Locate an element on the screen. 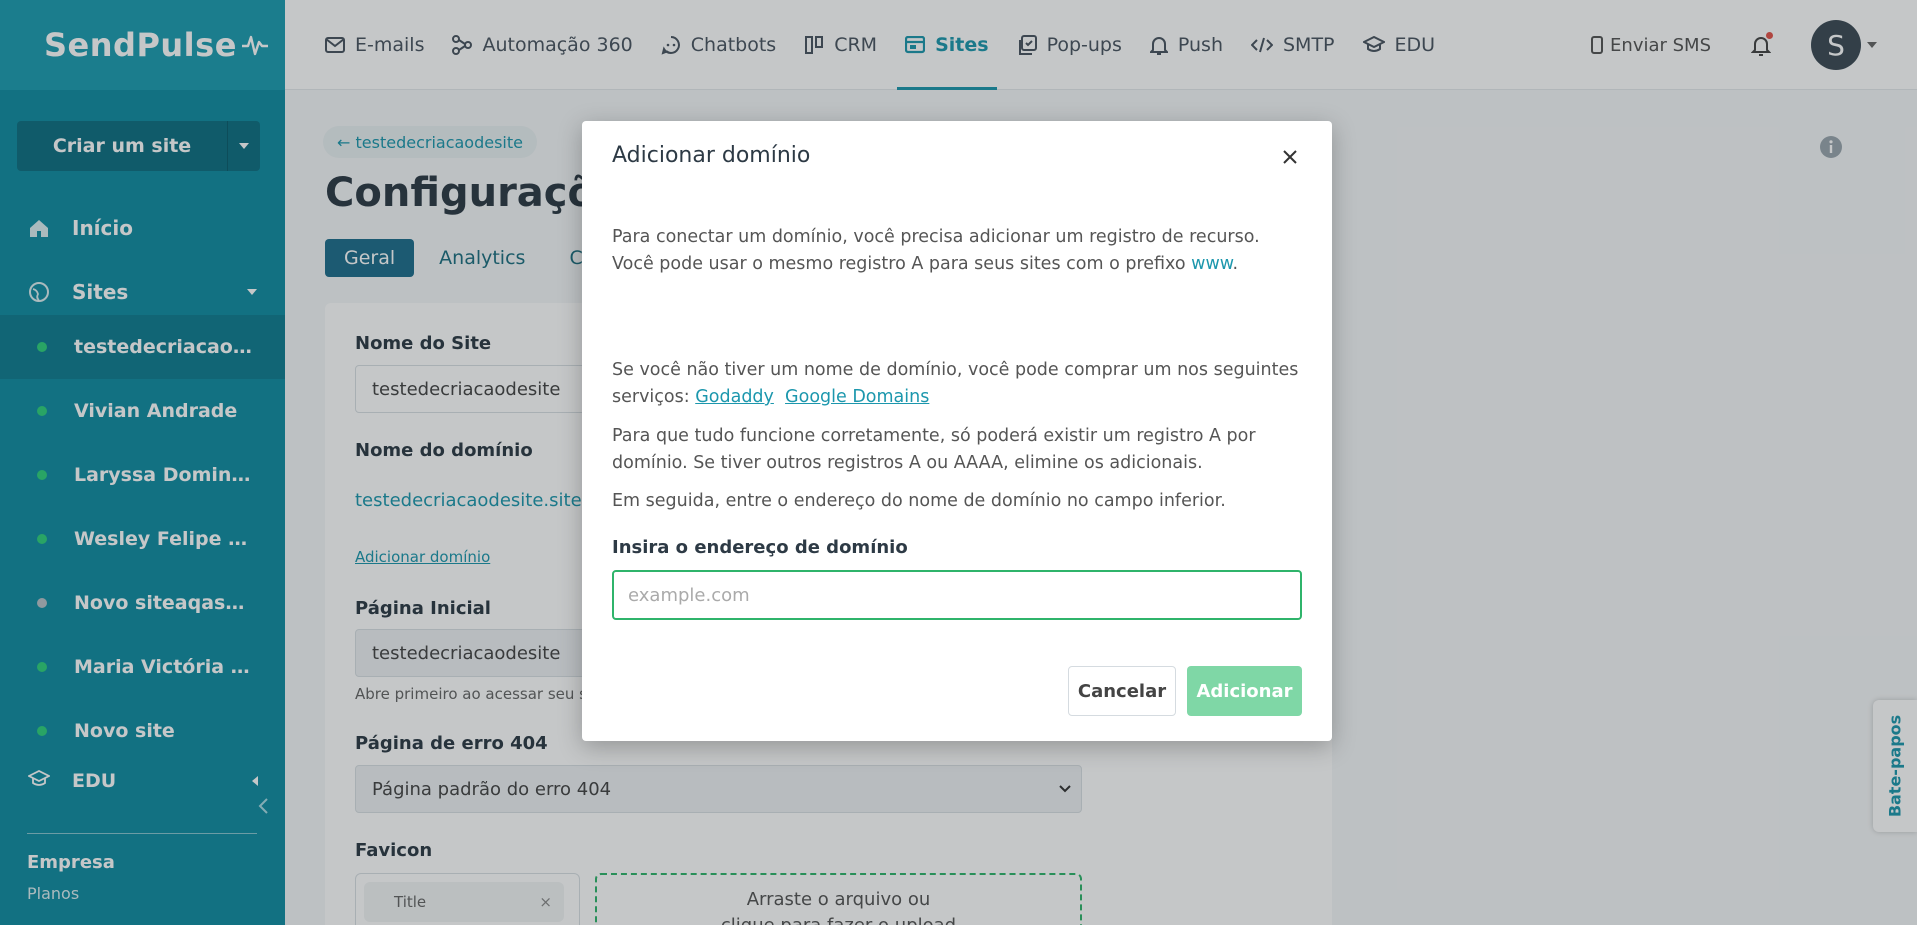  cancel-button: Cancelar is located at coordinates (1122, 691).